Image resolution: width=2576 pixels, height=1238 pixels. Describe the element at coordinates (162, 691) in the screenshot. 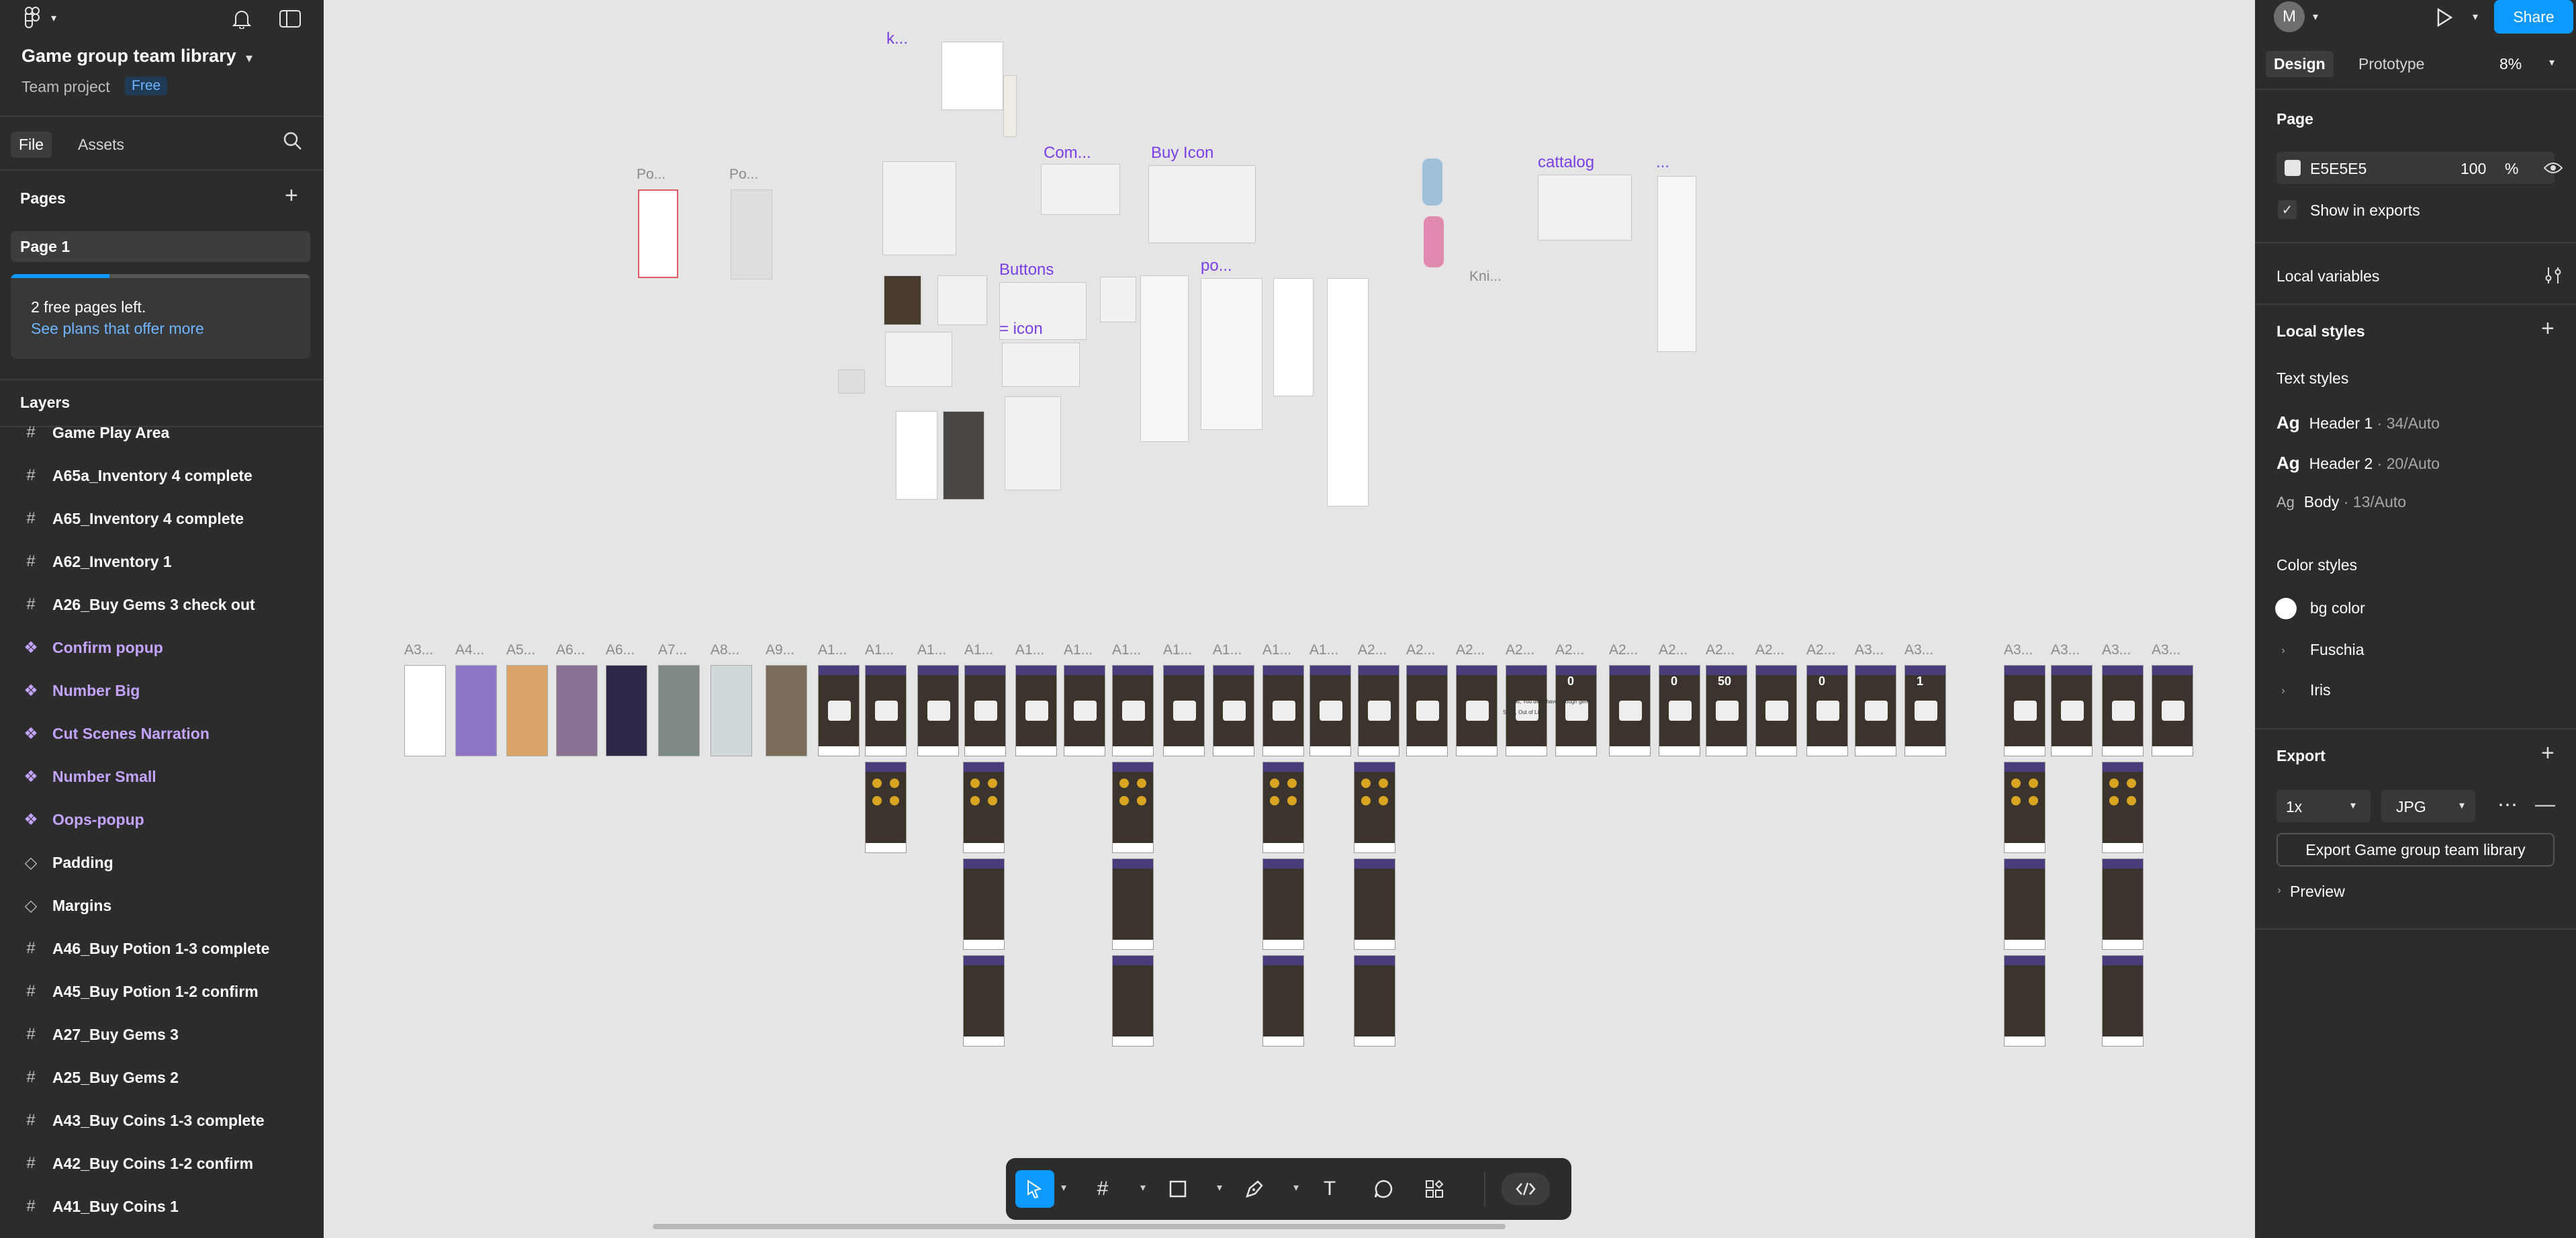

I see `layer-item: ❖ Number Big` at that location.